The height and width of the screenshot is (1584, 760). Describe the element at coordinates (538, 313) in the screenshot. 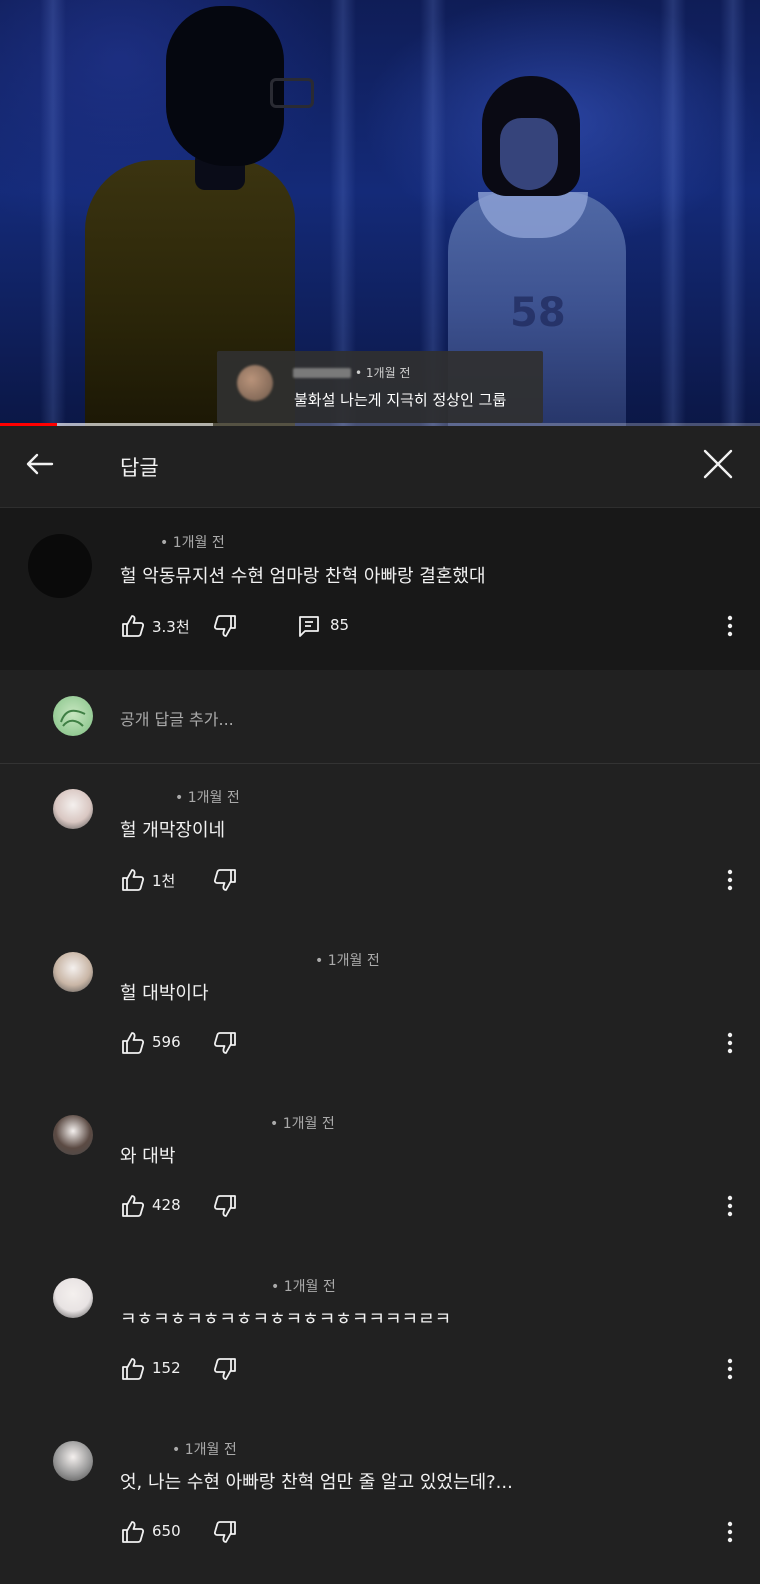

I see `shirt-number: 58` at that location.